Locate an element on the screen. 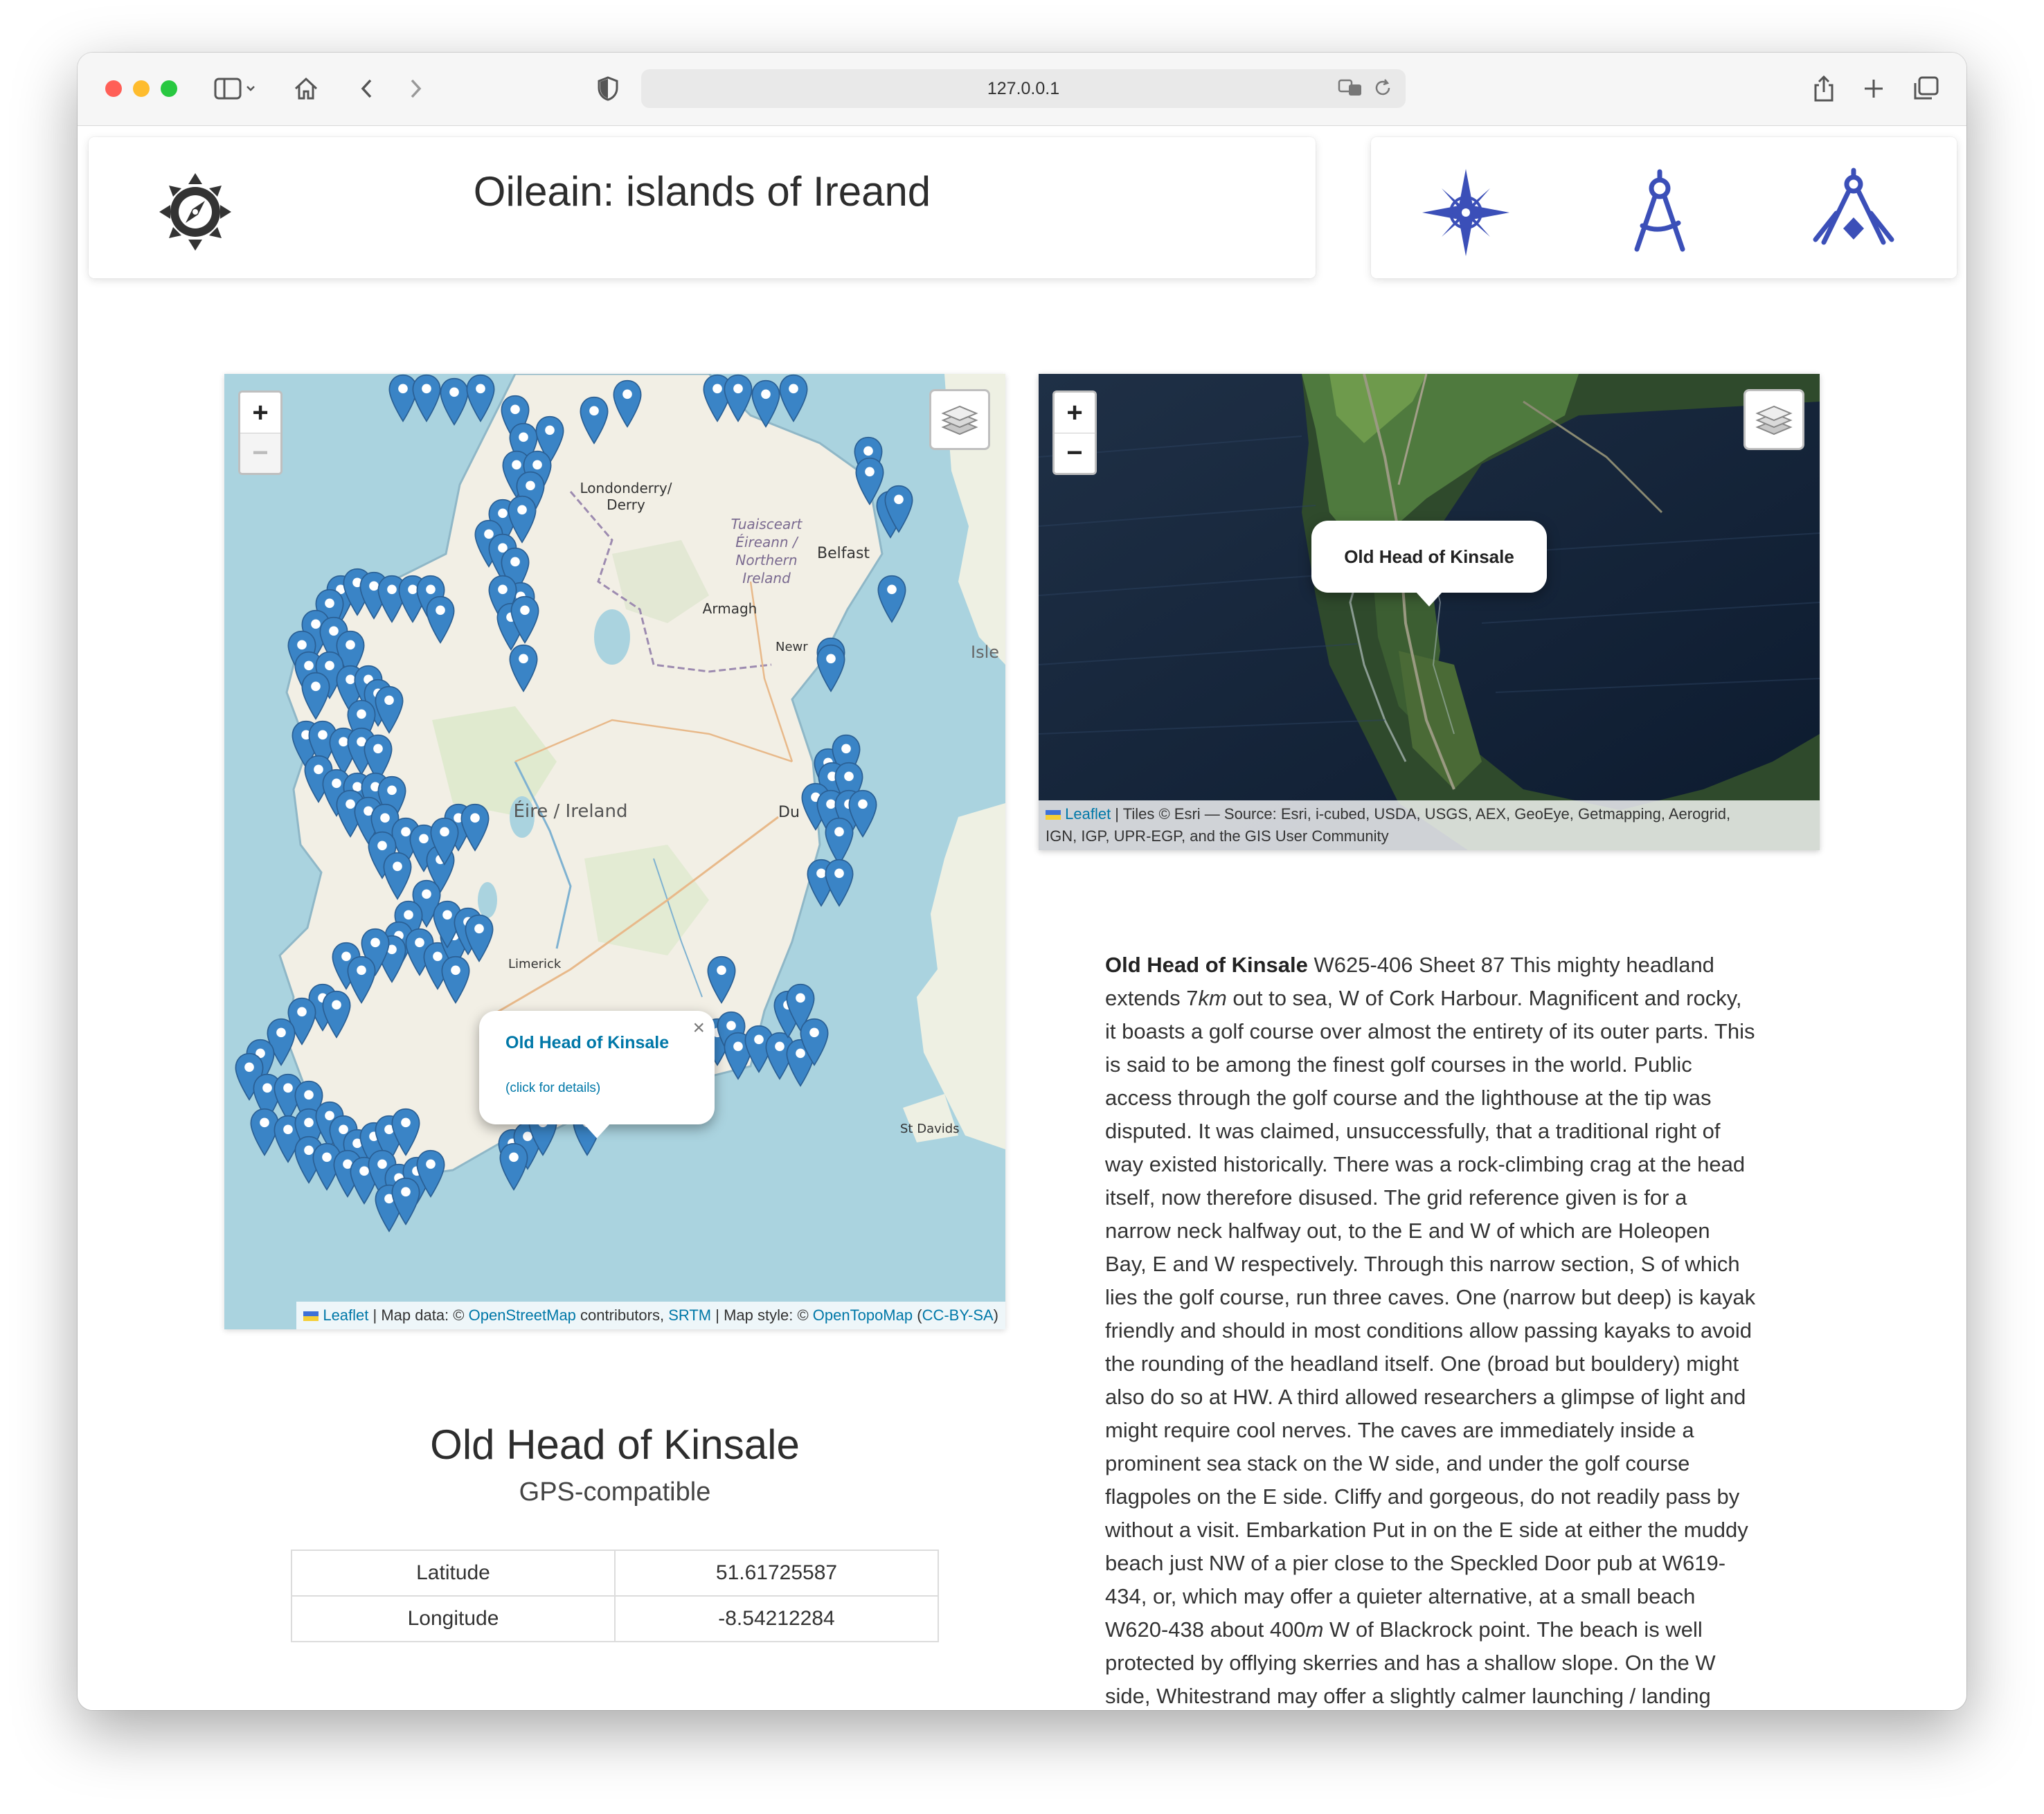 The image size is (2044, 1814). url-text: 127.0.0.1 is located at coordinates (1024, 88).